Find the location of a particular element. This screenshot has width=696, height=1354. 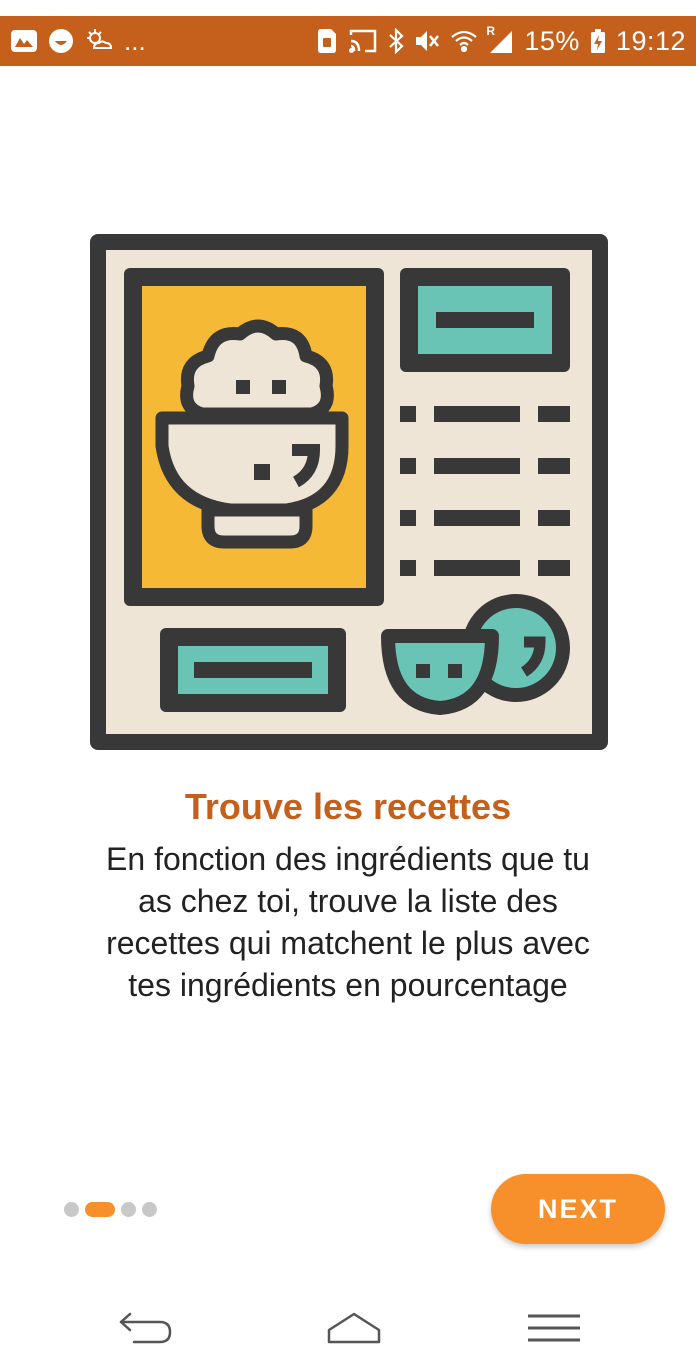

gallery-app-icon is located at coordinates (24, 41).